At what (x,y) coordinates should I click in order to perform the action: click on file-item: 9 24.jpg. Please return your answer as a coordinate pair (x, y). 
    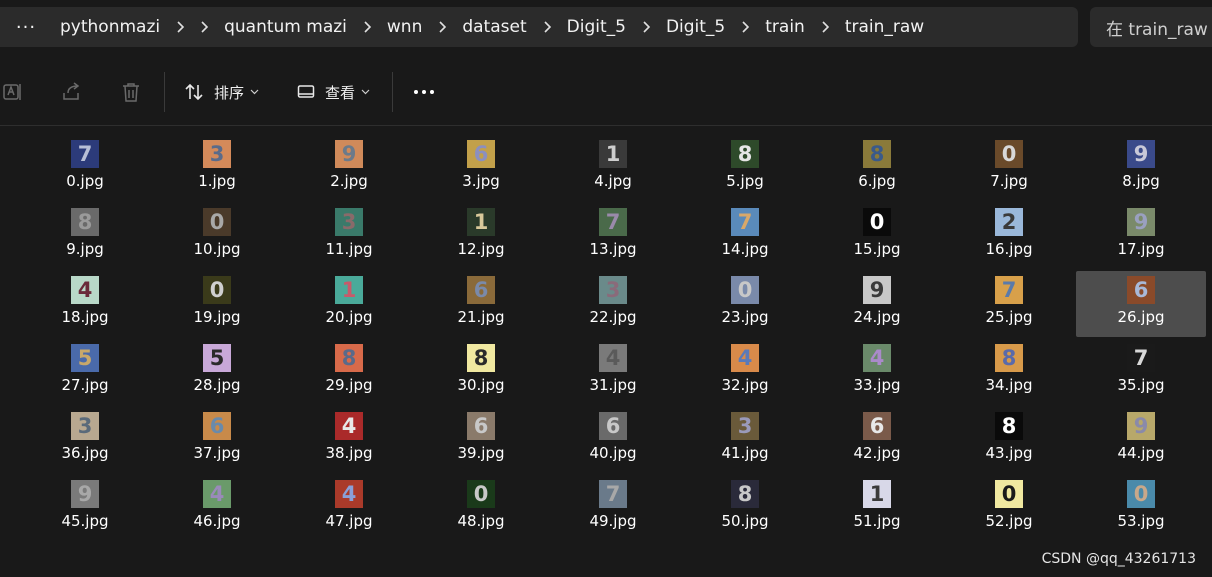
    Looking at the image, I should click on (877, 304).